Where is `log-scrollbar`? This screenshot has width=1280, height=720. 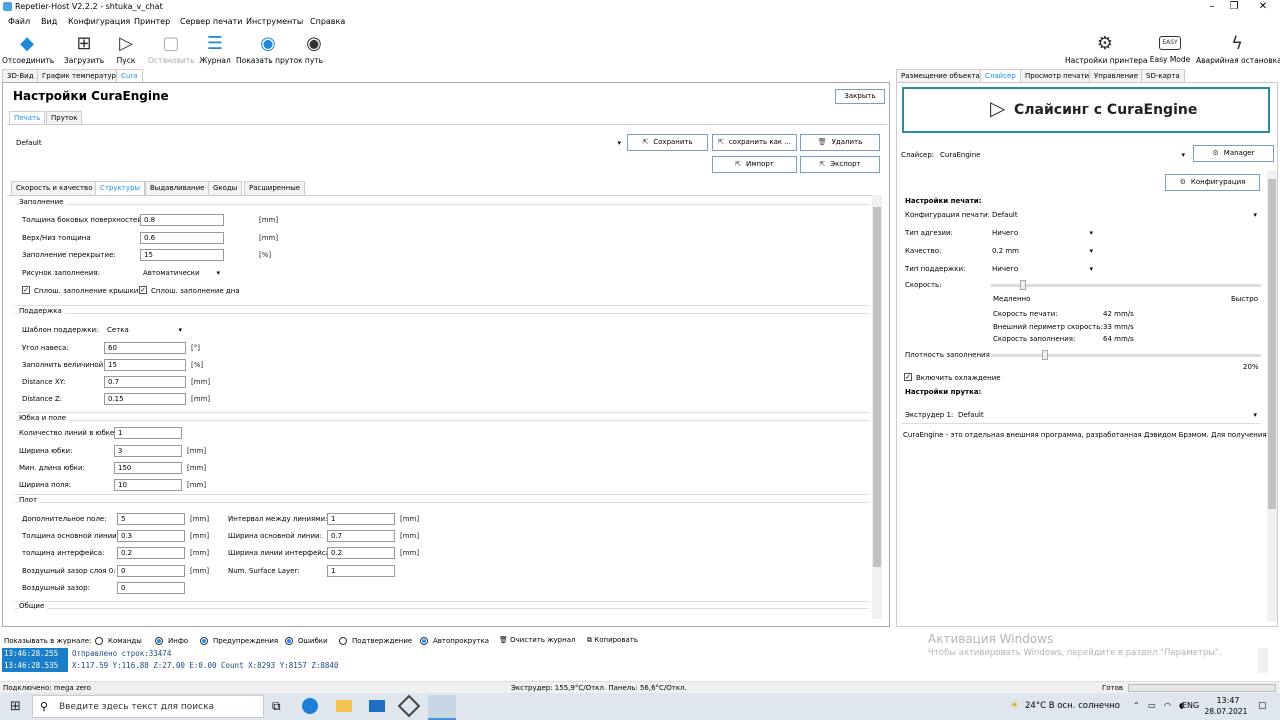
log-scrollbar is located at coordinates (1263, 660).